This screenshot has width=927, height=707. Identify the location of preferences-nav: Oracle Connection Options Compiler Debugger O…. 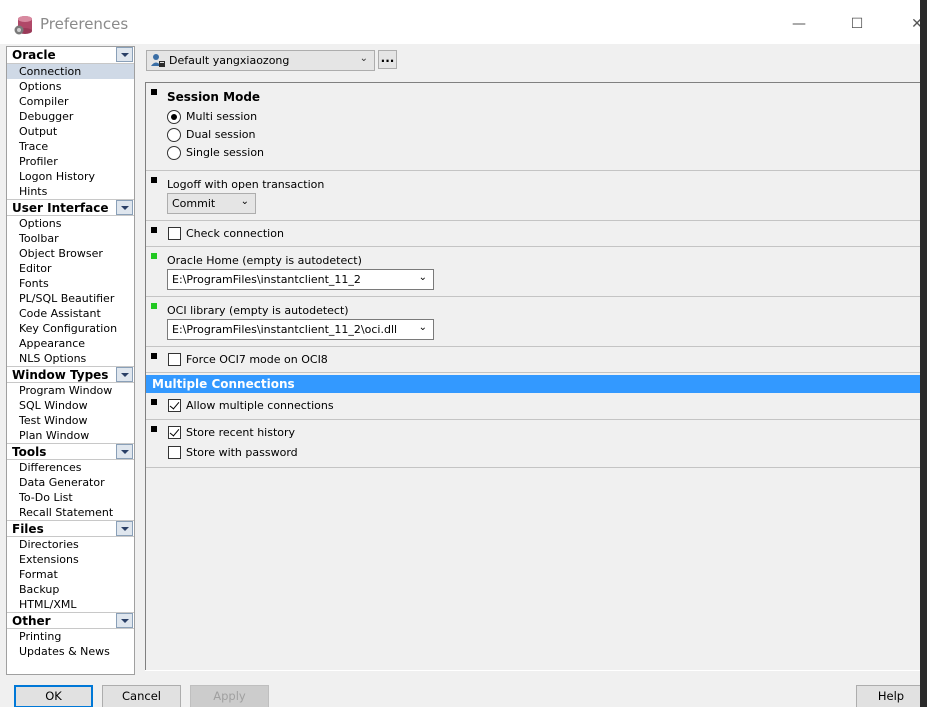
(70, 360).